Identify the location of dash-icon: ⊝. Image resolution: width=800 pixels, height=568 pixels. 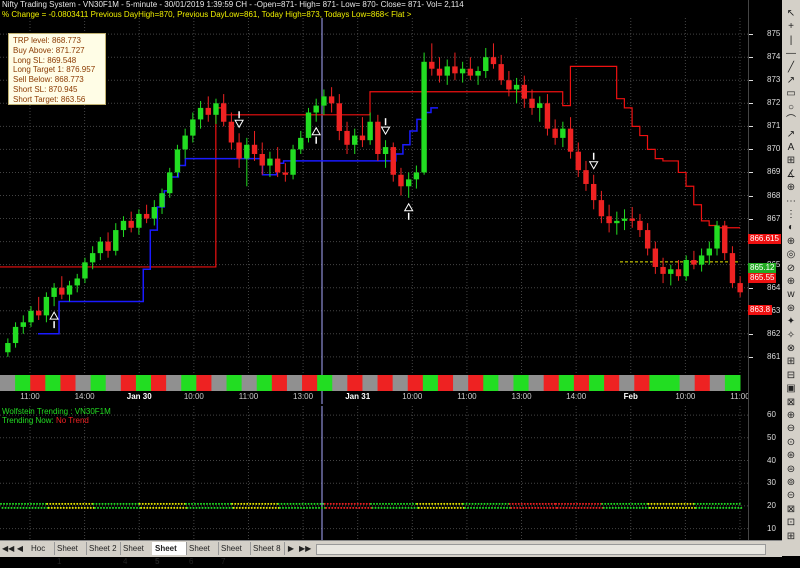
(791, 496).